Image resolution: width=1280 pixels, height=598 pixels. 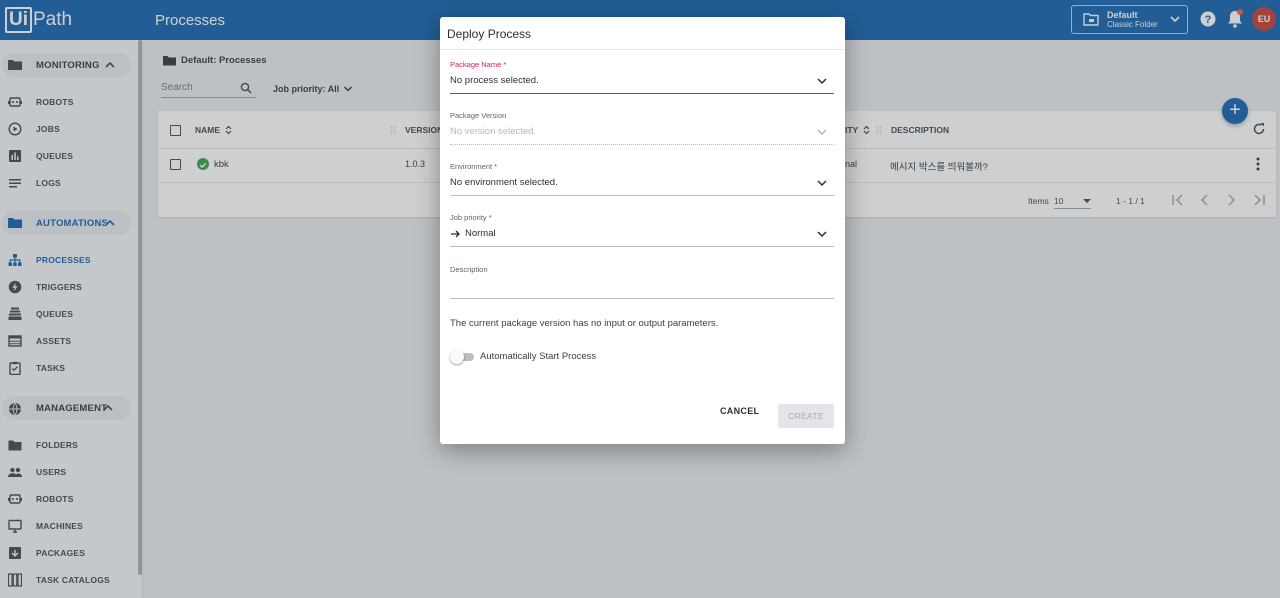 I want to click on auto-start-toggle: Automatically Start Process, so click(x=523, y=356).